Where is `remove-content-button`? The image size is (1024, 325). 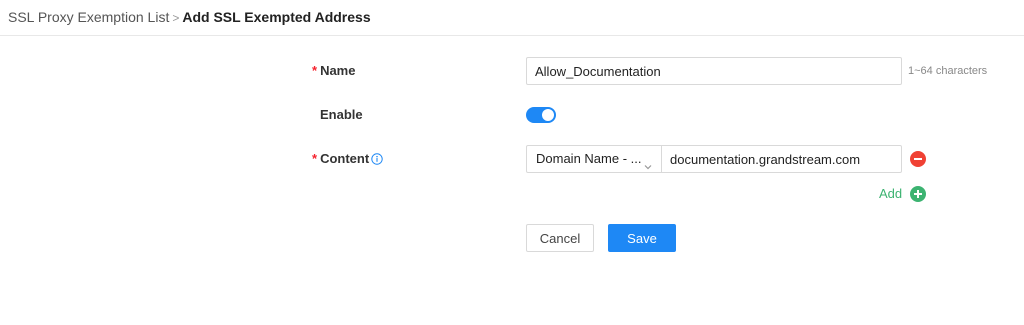
remove-content-button is located at coordinates (918, 159).